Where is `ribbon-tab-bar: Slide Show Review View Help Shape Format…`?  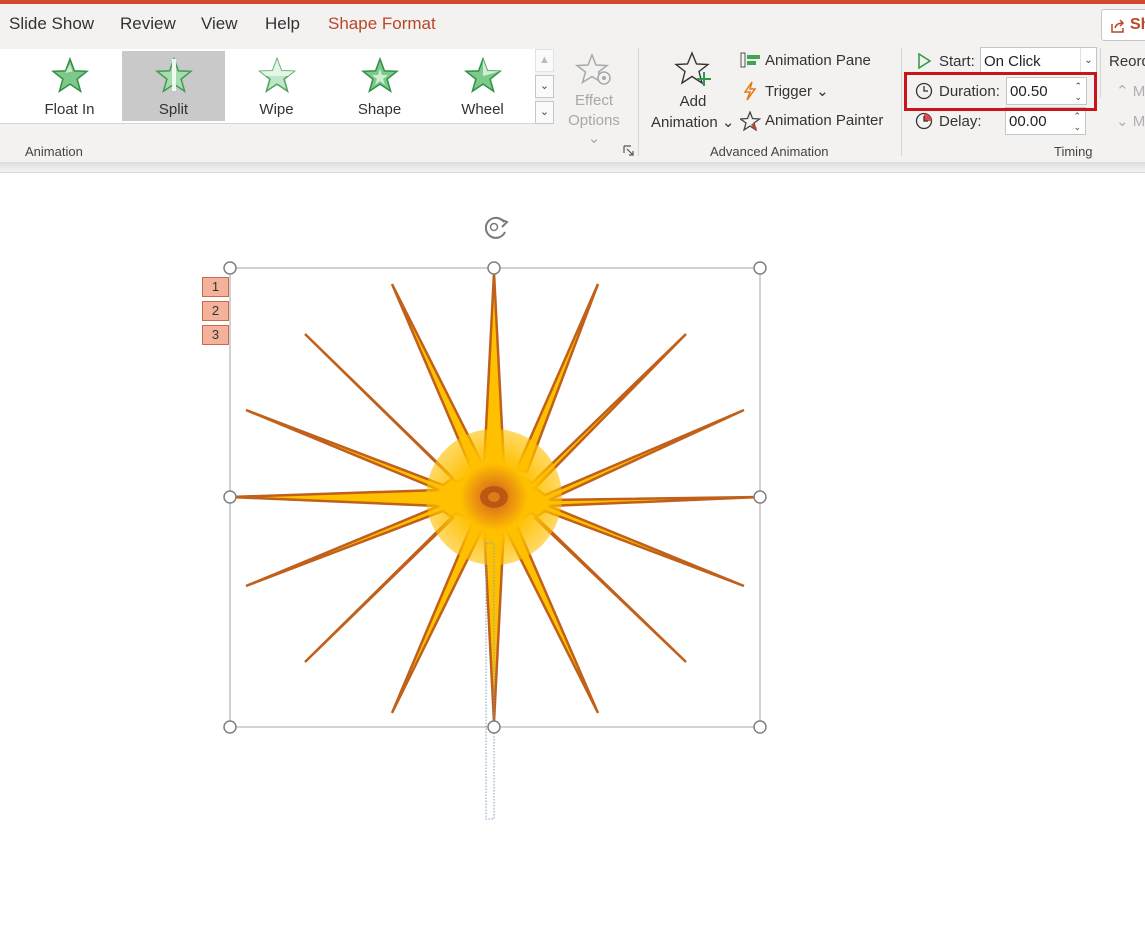 ribbon-tab-bar: Slide Show Review View Help Shape Format… is located at coordinates (572, 24).